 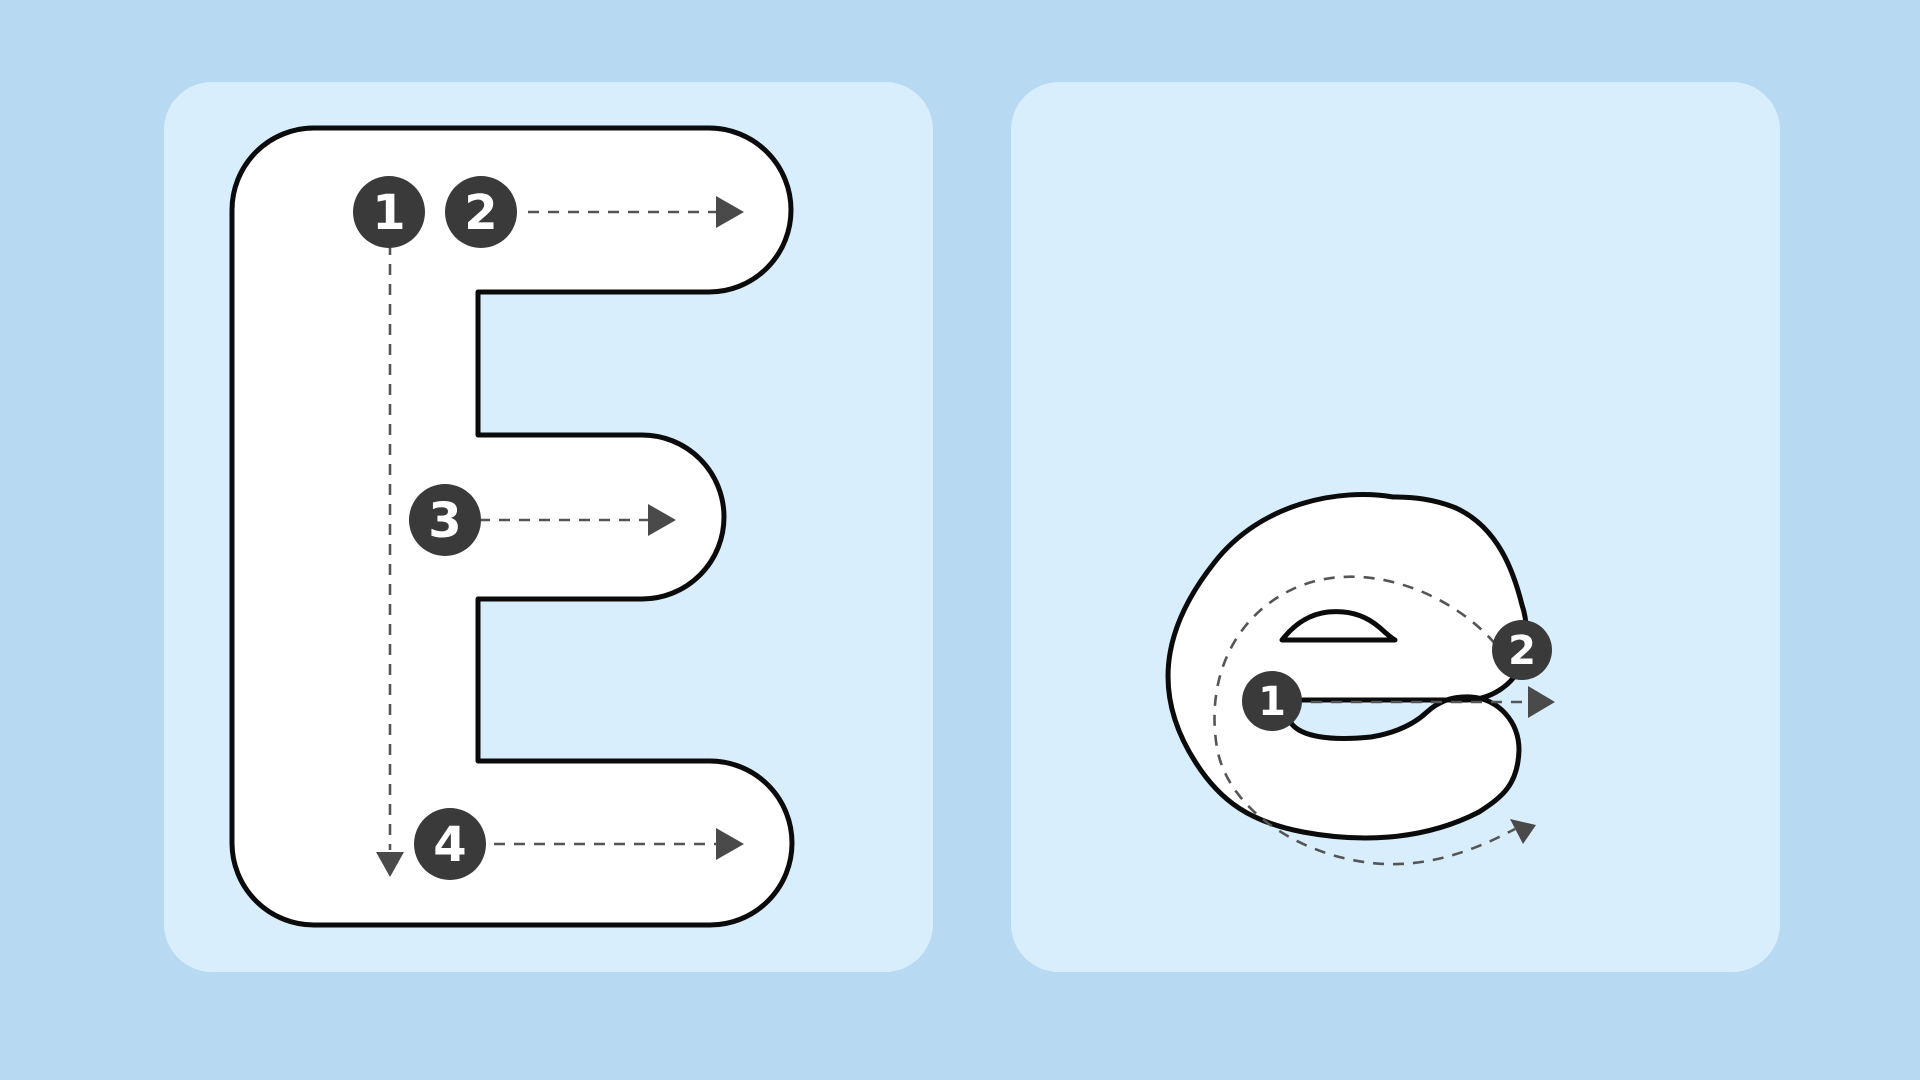 I want to click on svg-text: 3, so click(x=444, y=521).